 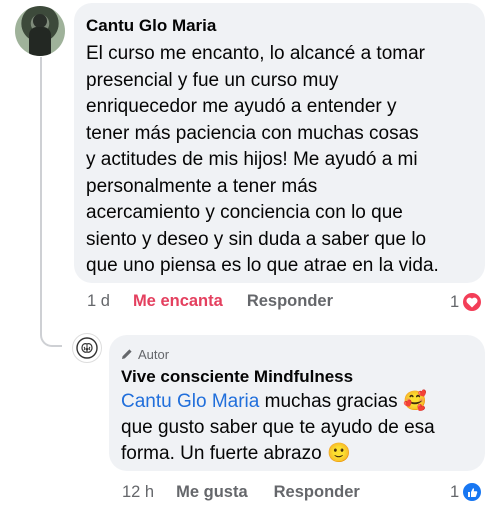 I want to click on reply-actions: 12 h Me gusta Responder, so click(x=241, y=492).